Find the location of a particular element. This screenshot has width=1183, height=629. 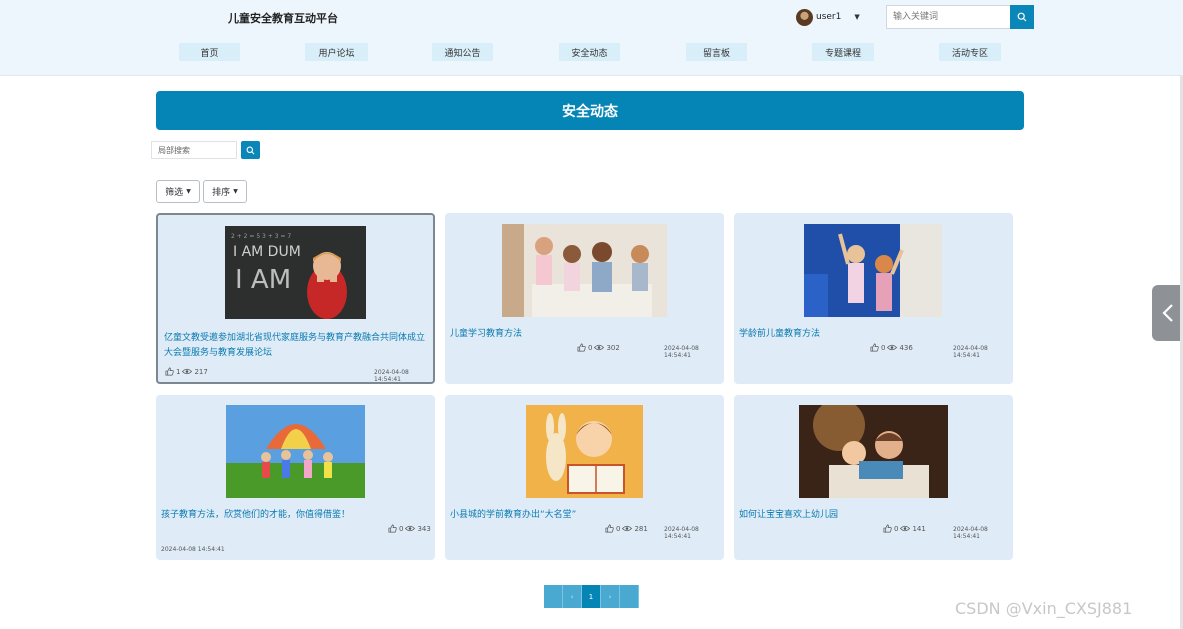

nav-item-notices: 通知公告 is located at coordinates (462, 52).